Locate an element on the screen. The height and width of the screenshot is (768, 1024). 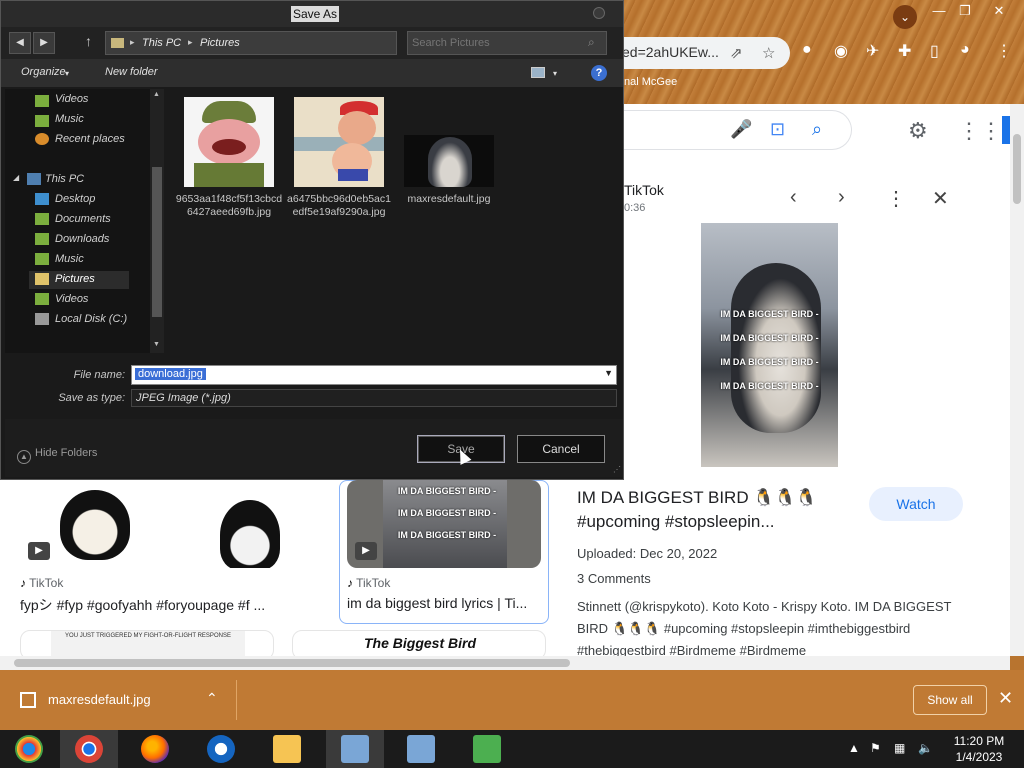
hide-folders-button: ▲ Hide Folders is located at coordinates (57, 455).